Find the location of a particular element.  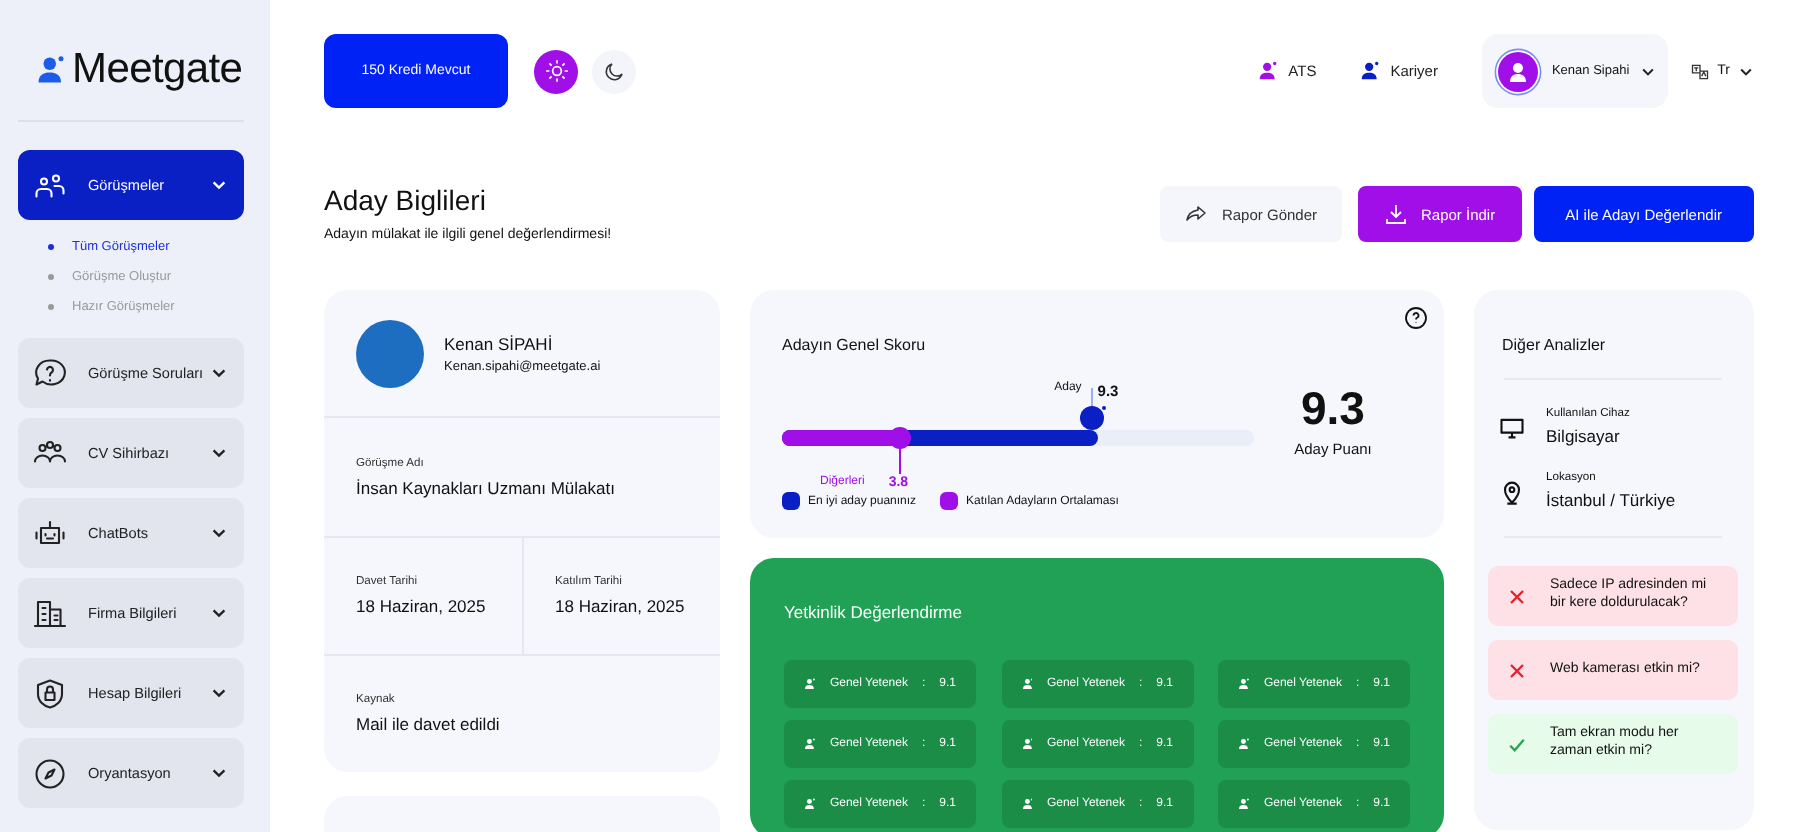

monitor-icon is located at coordinates (1512, 427).